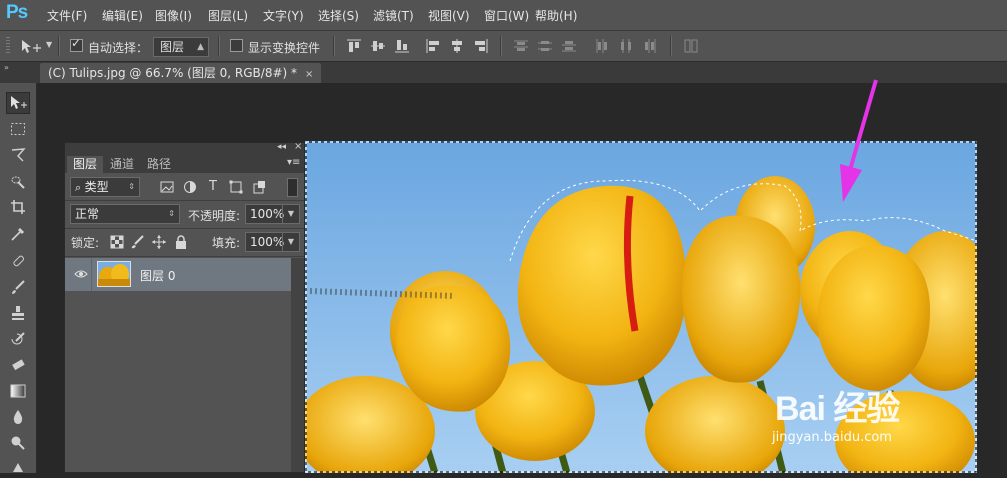  I want to click on opacity-dropdown-icon: ▼, so click(290, 214).